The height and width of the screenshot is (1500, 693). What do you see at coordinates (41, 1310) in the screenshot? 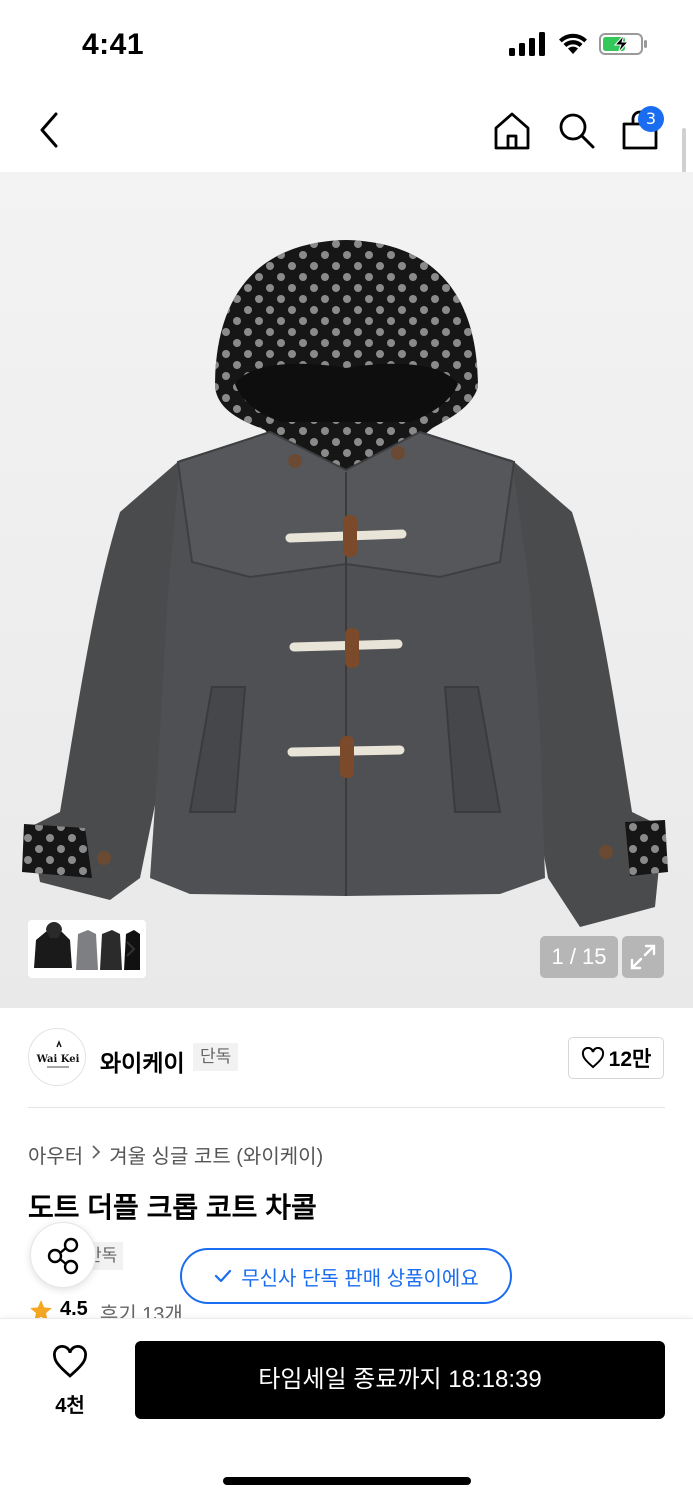
I see `star-icon` at bounding box center [41, 1310].